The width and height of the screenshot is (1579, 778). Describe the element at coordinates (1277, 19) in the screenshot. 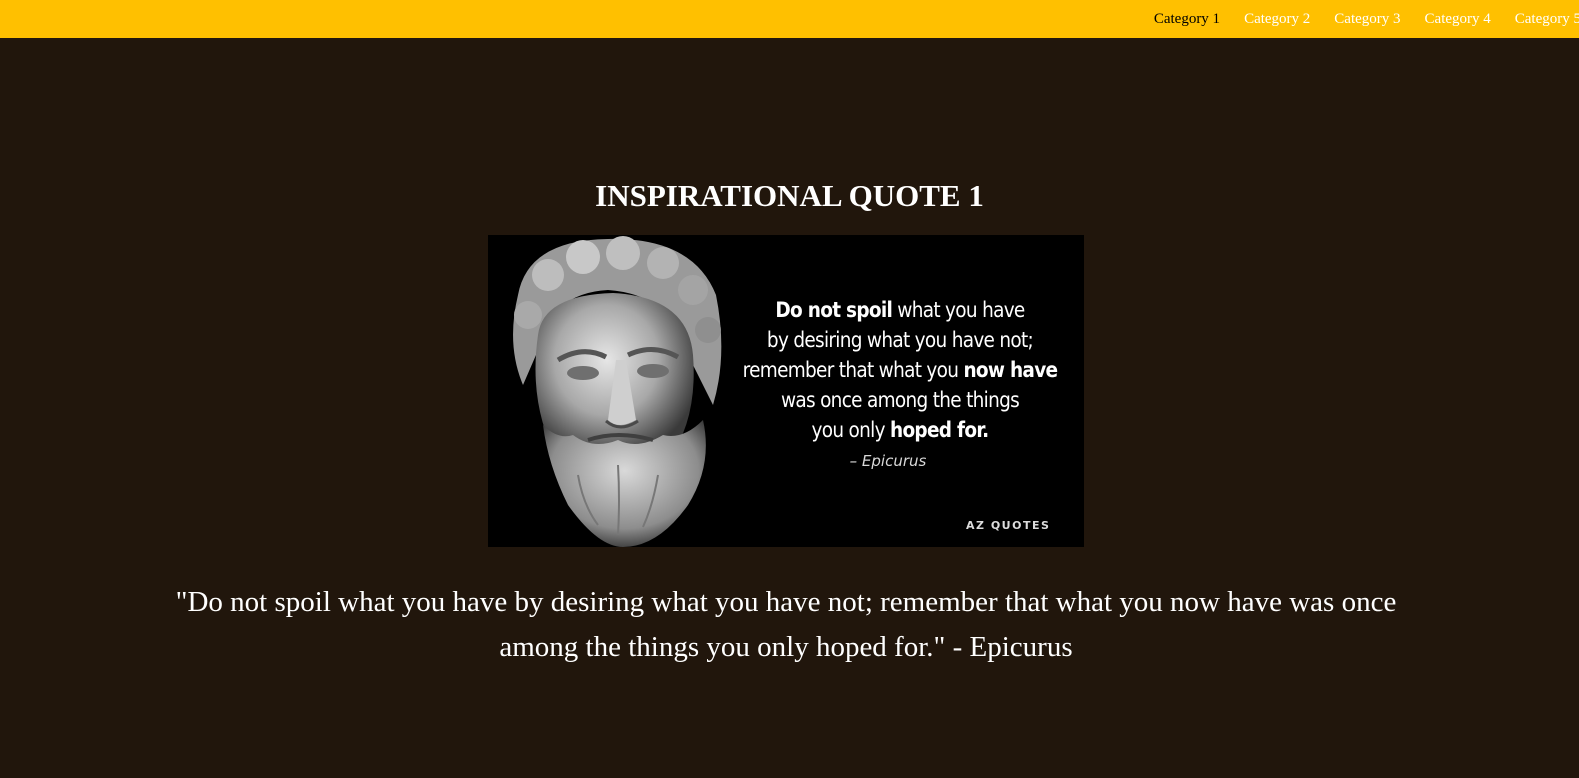

I see `nav-item-category-2: Category 2` at that location.